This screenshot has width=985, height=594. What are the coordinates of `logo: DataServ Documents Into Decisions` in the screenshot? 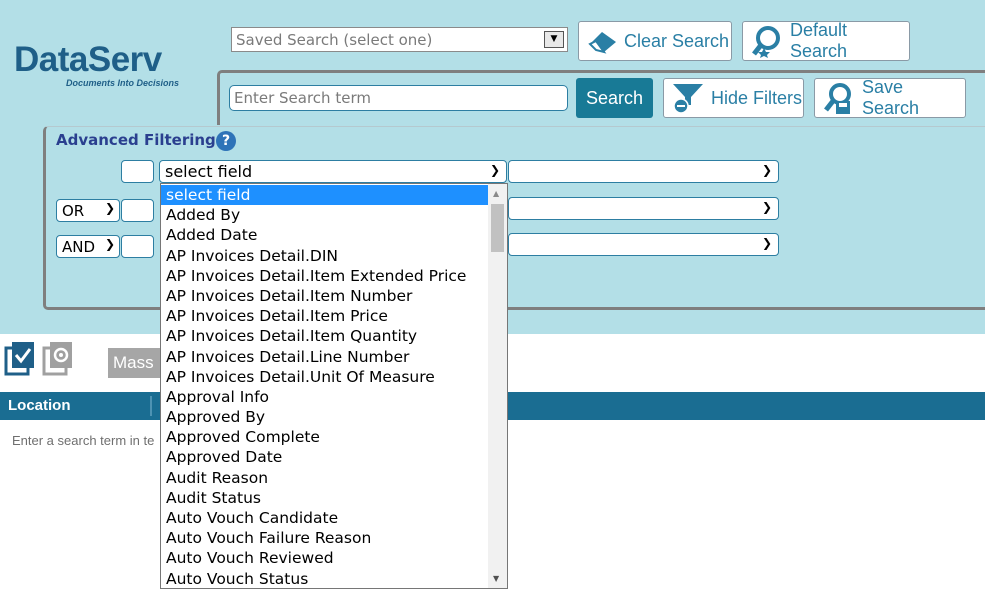 It's located at (109, 65).